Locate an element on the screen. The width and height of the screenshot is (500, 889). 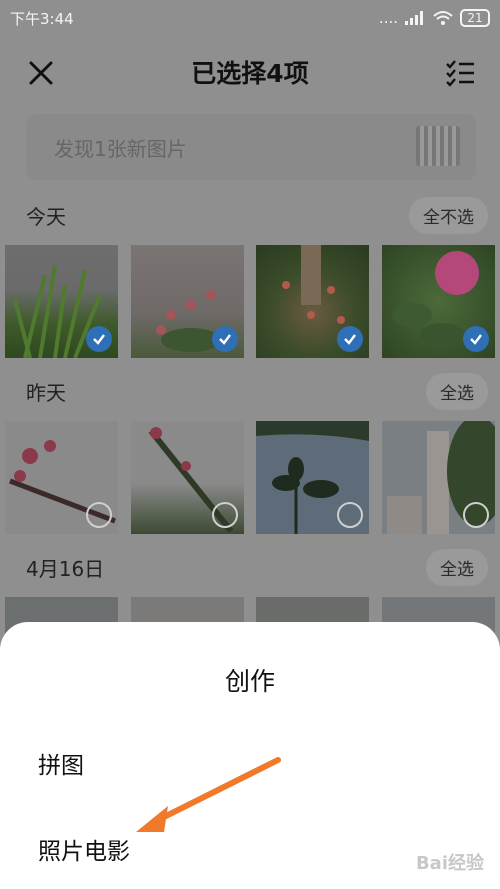
watermark-text: Bai经验 is located at coordinates (449, 863).